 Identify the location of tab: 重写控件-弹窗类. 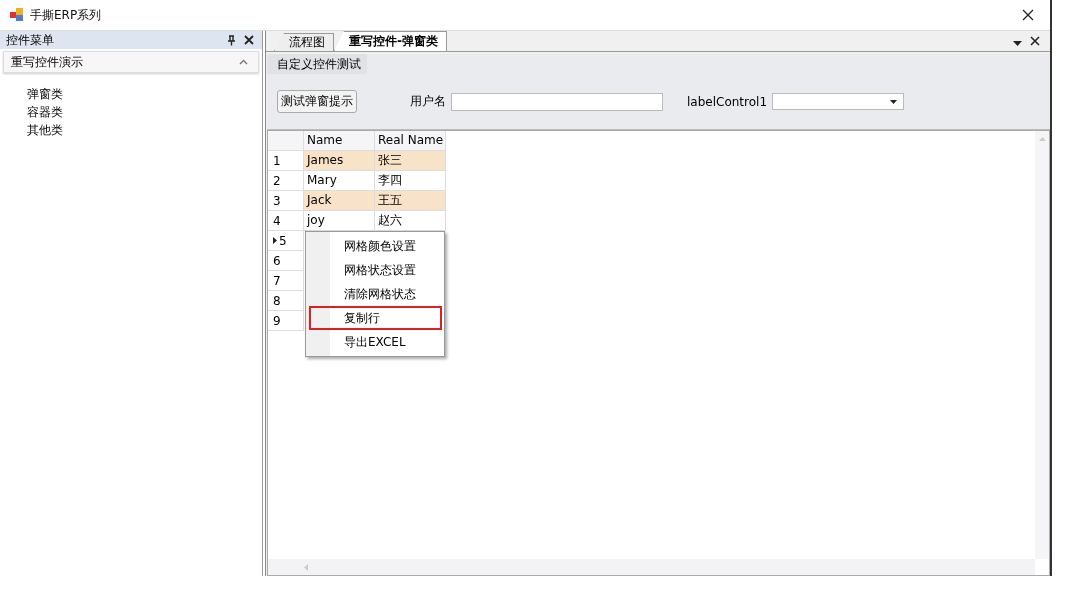
(390, 41).